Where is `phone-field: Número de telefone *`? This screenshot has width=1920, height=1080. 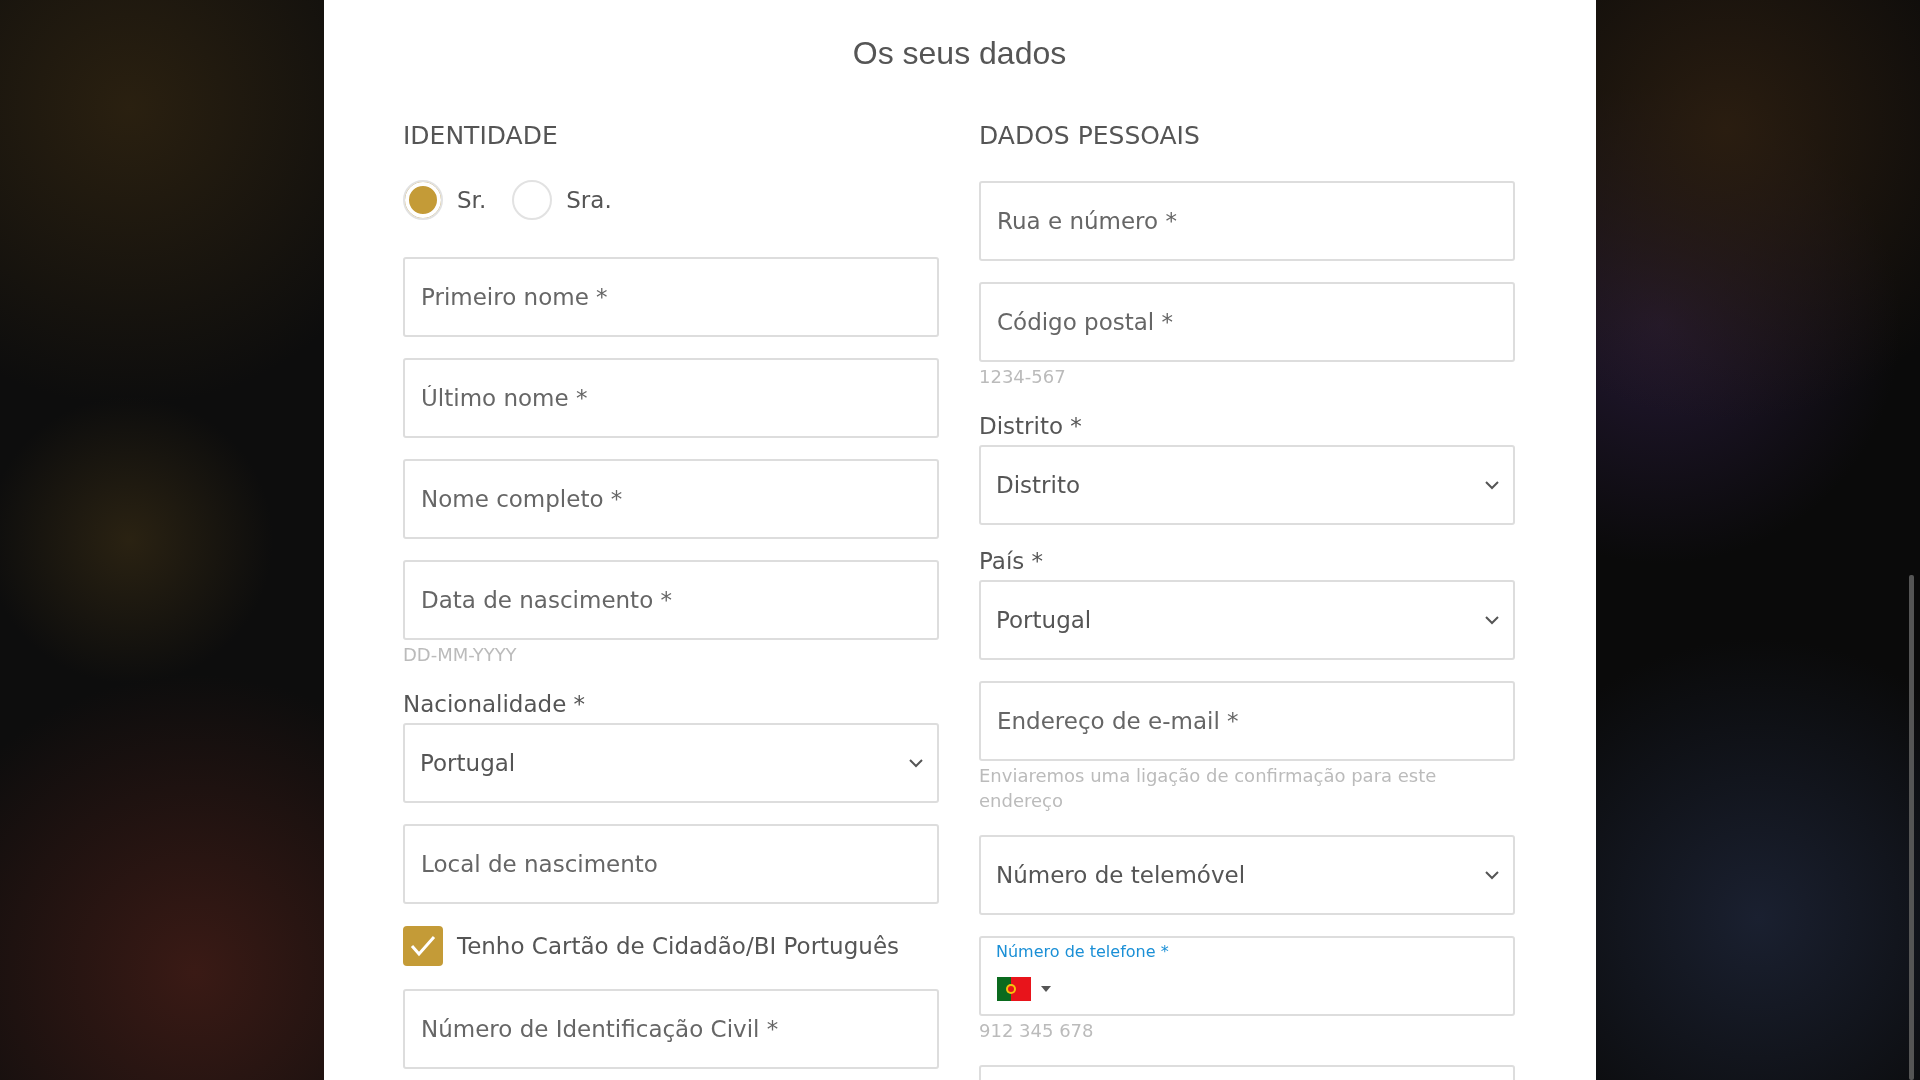 phone-field: Número de telefone * is located at coordinates (1247, 976).